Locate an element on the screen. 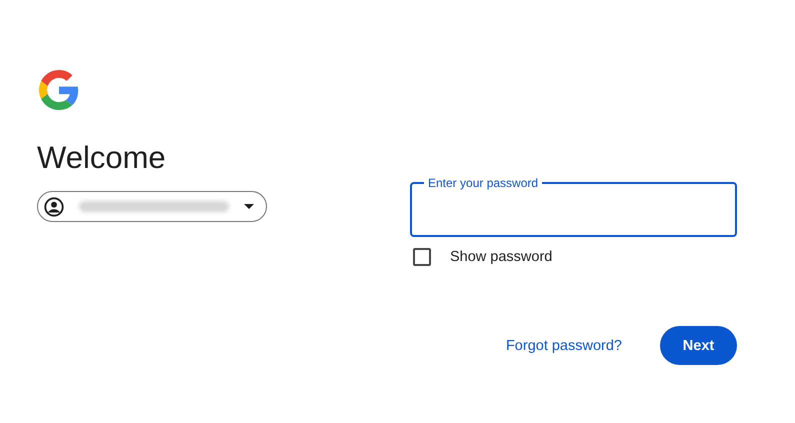 The image size is (795, 423). show-password-checkbox is located at coordinates (422, 257).